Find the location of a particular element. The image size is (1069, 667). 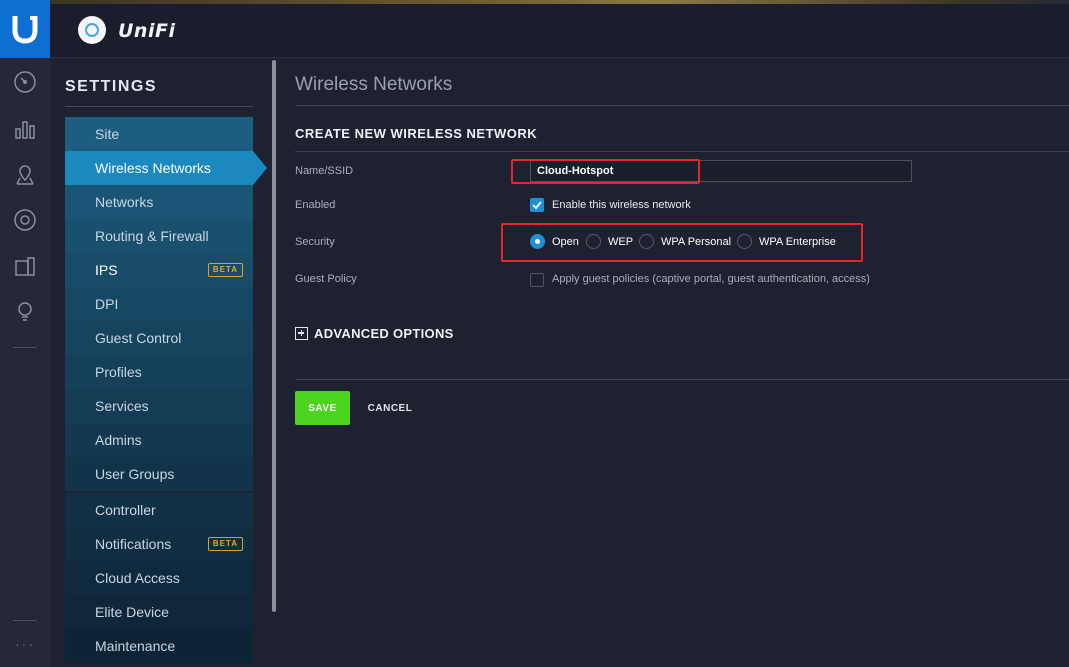

sidebar-item-label: Controller is located at coordinates (125, 510).